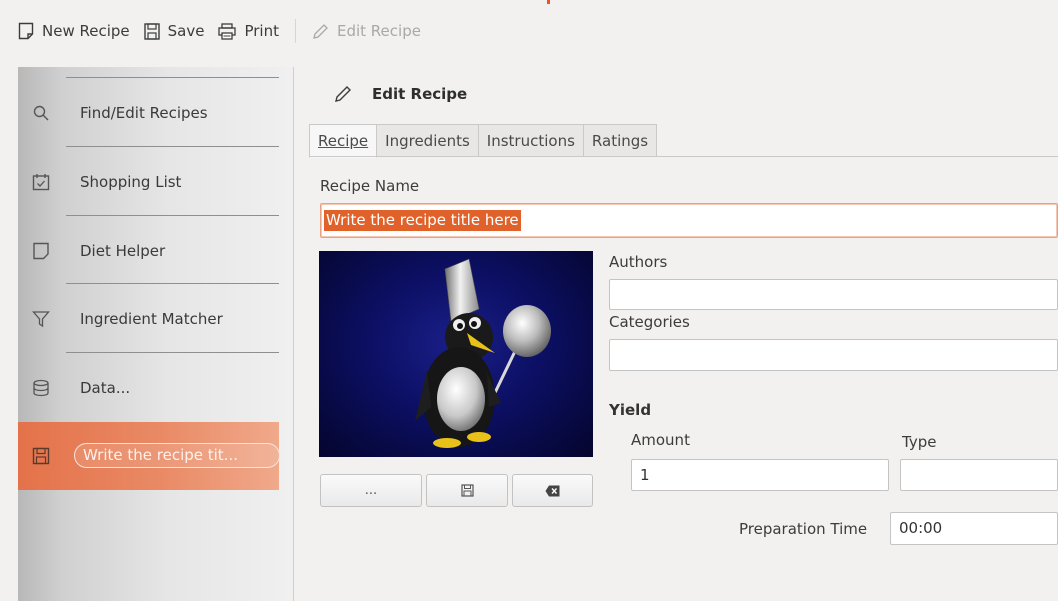  I want to click on sidebar-item-label: Diet Helper, so click(123, 251).